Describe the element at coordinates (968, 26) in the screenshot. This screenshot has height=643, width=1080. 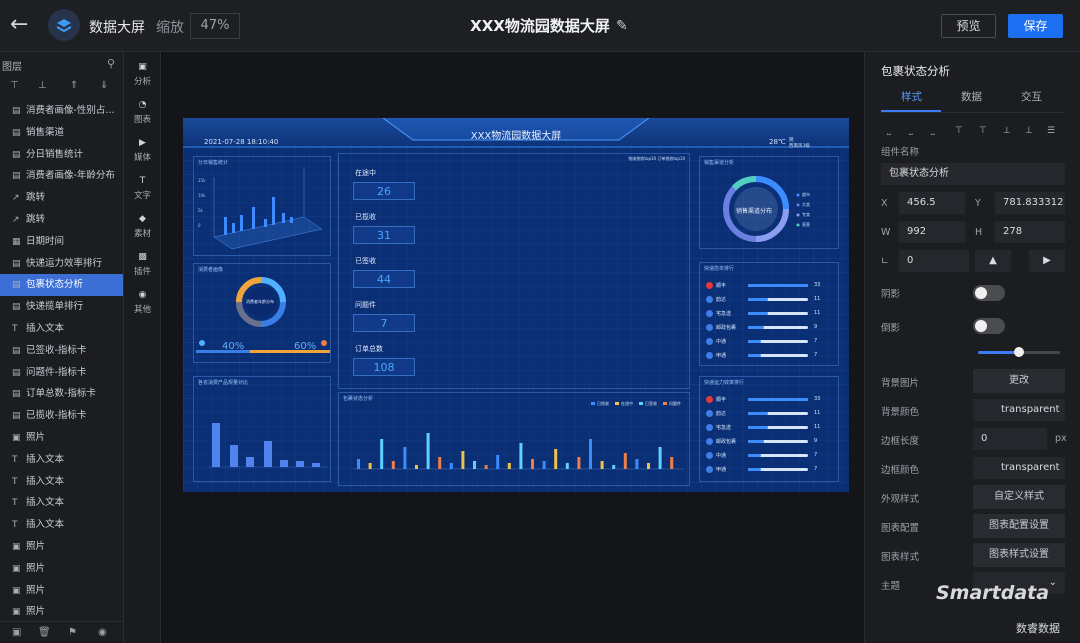
I see `preview-button: 预览` at that location.